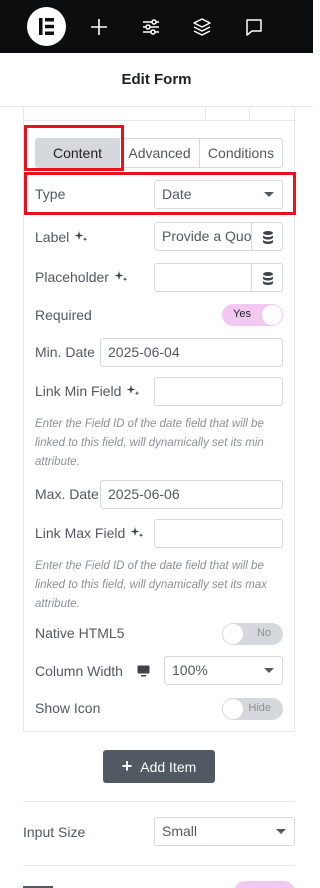 This screenshot has height=888, width=320. What do you see at coordinates (143, 671) in the screenshot?
I see `desktop-icon` at bounding box center [143, 671].